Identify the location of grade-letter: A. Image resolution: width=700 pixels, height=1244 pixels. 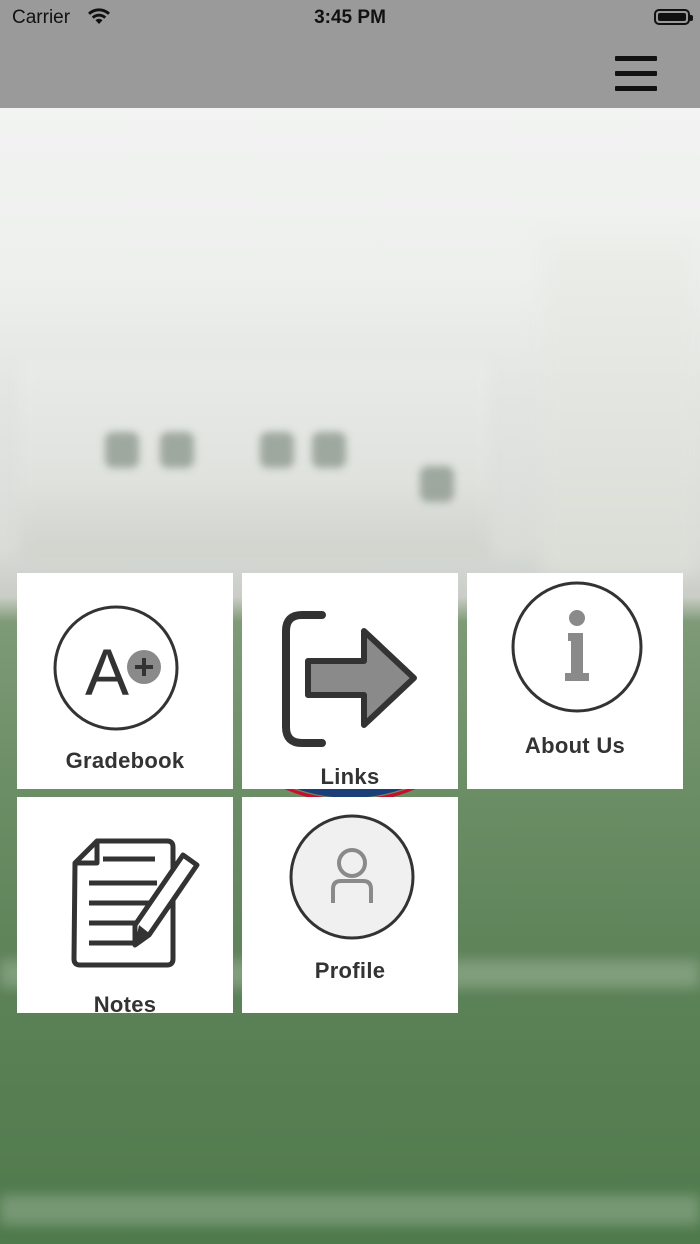
(107, 672).